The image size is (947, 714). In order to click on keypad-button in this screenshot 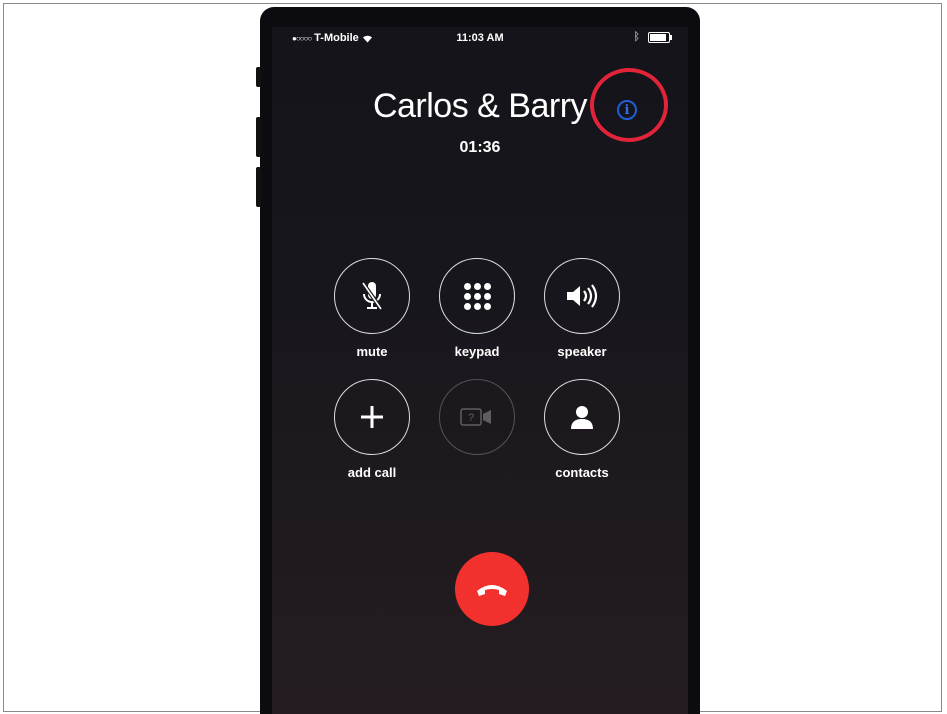, I will do `click(477, 296)`.